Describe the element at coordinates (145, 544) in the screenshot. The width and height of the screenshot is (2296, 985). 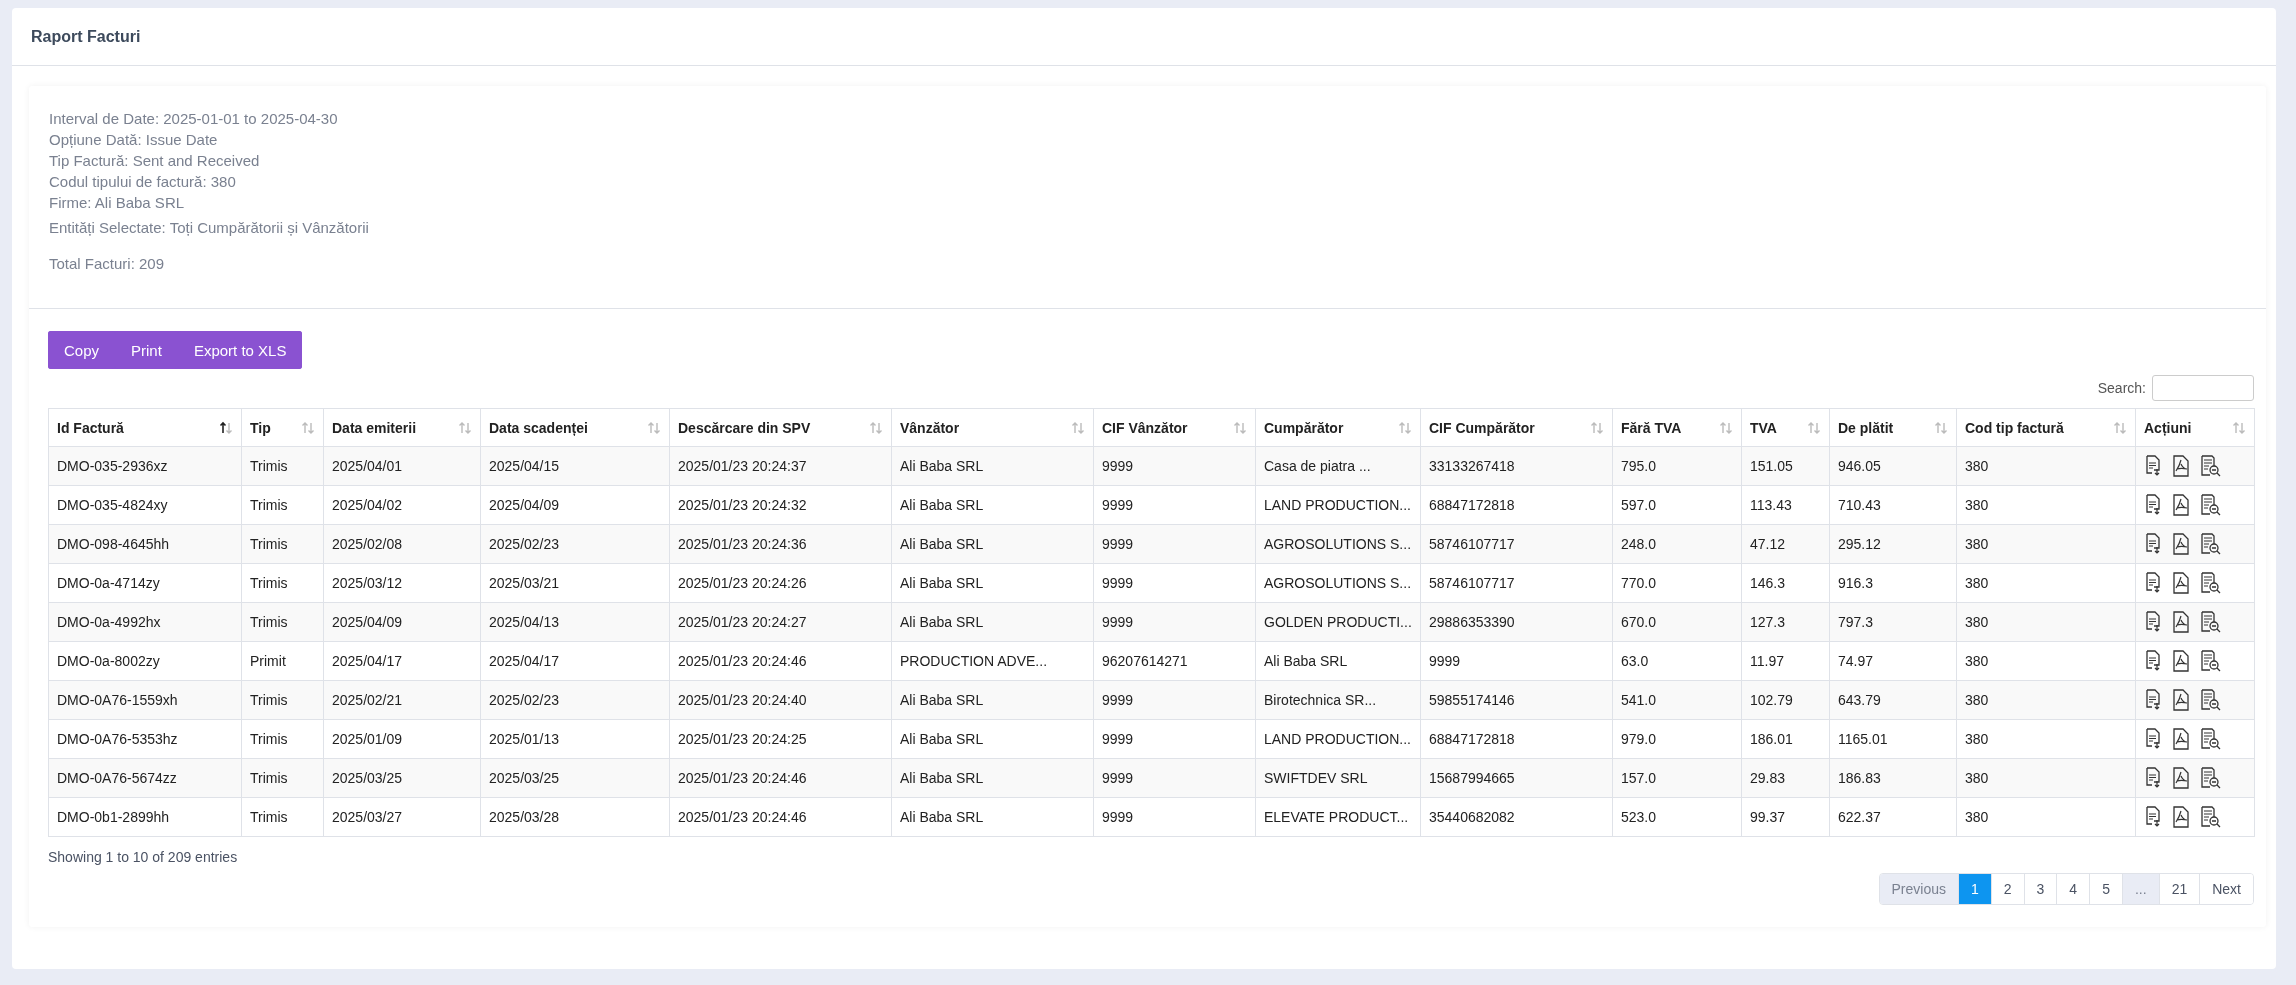
I see `table-cell: DMO-098-4645hh` at that location.